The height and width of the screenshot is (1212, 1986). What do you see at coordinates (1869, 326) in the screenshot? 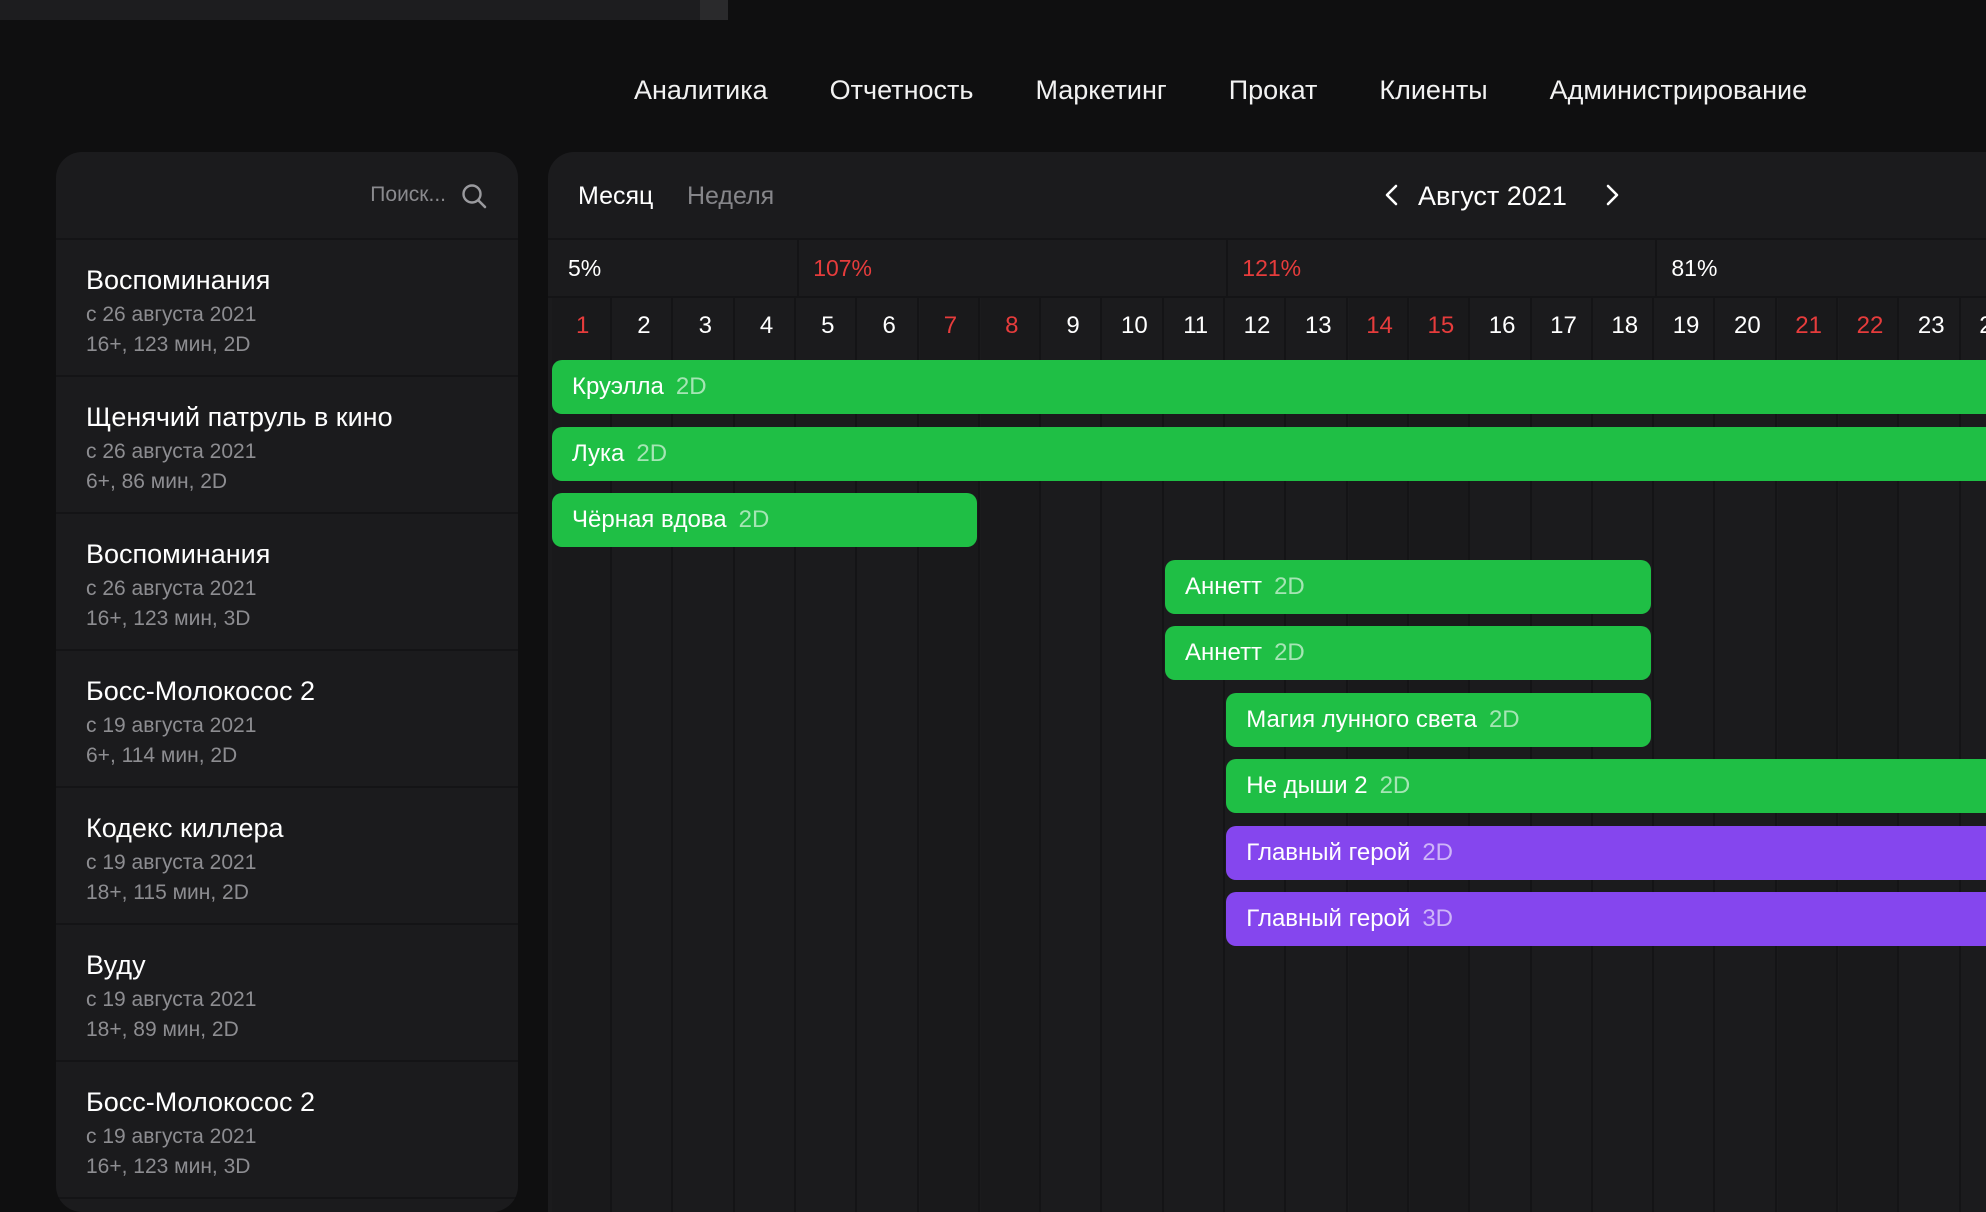
I see `day-number: 22` at bounding box center [1869, 326].